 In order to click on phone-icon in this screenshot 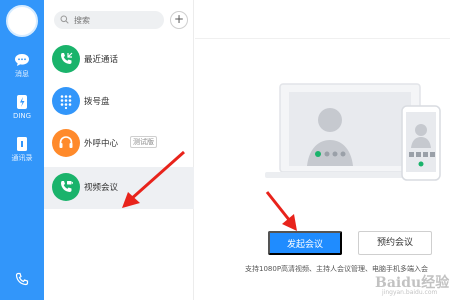, I will do `click(22, 279)`.